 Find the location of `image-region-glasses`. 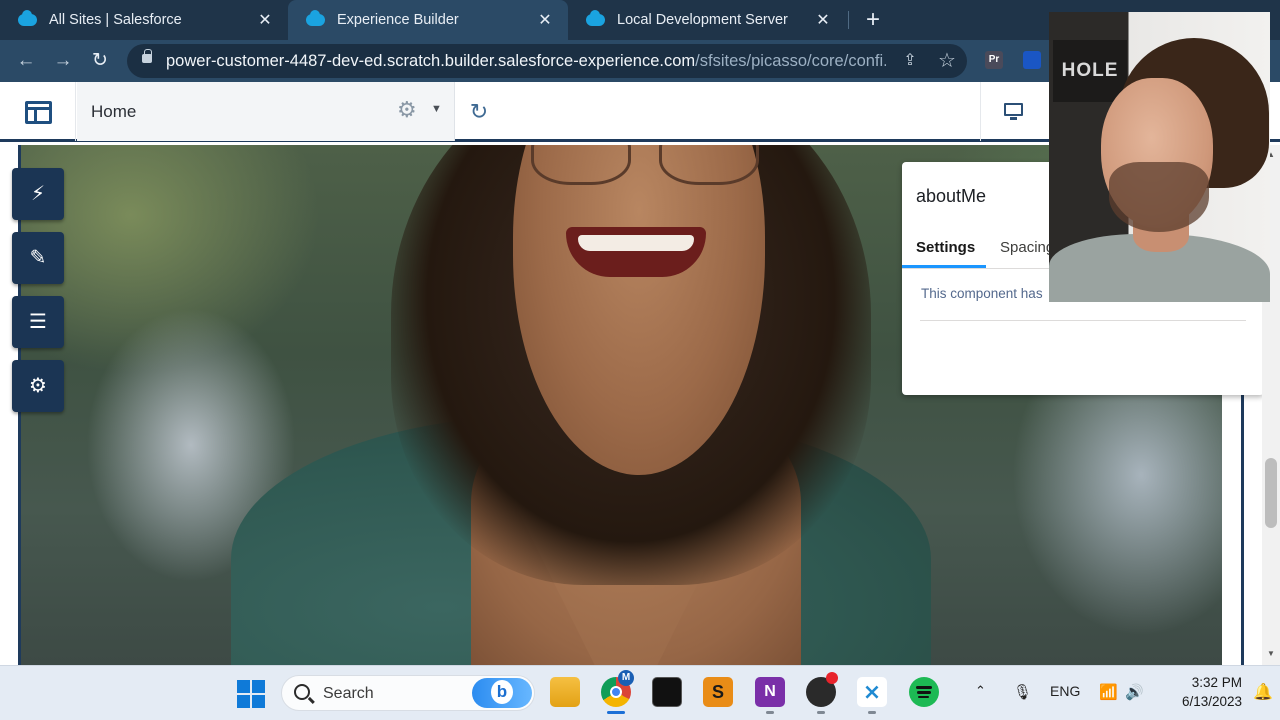

image-region-glasses is located at coordinates (646, 169).